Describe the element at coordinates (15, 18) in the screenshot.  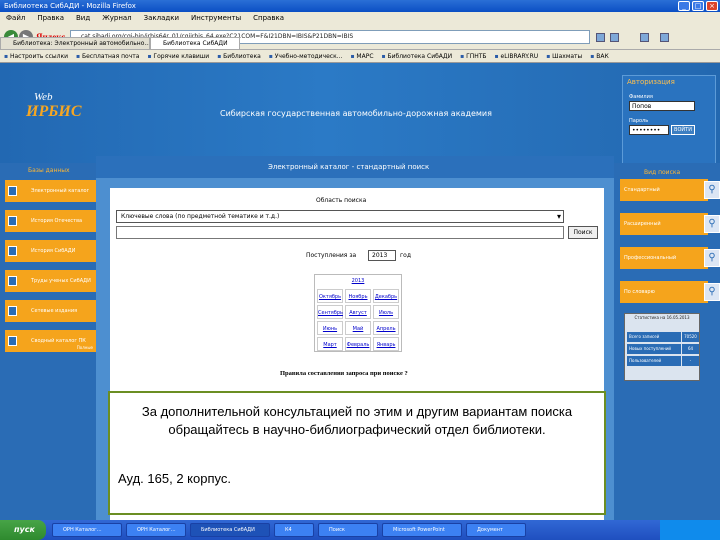
I see `menu-file: Файл` at that location.